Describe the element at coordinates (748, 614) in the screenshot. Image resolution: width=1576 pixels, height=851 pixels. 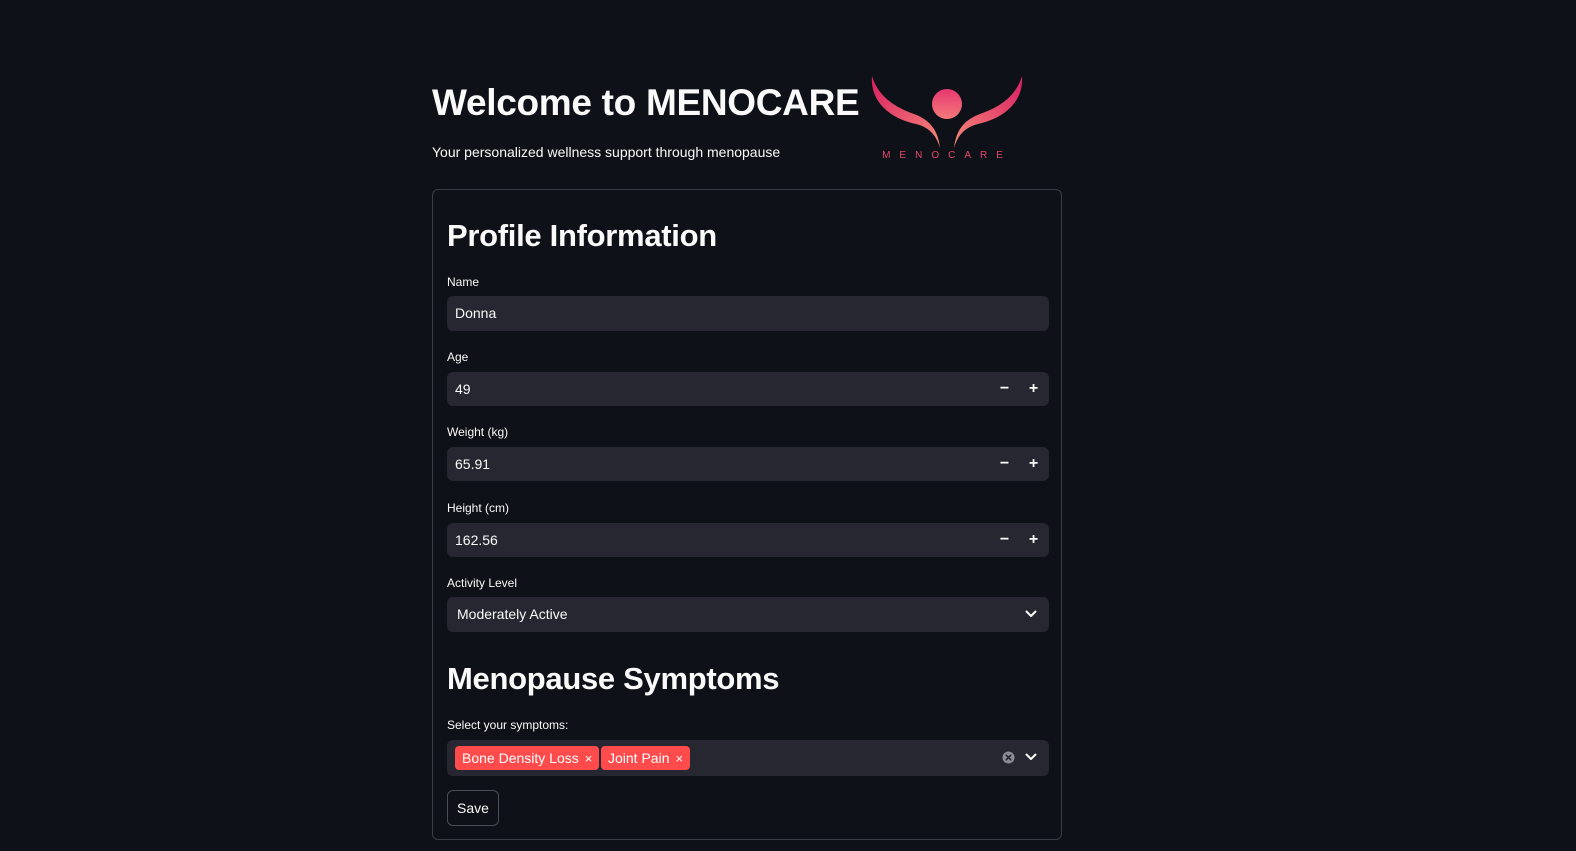
I see `activity-level-select: Moderately Active` at that location.